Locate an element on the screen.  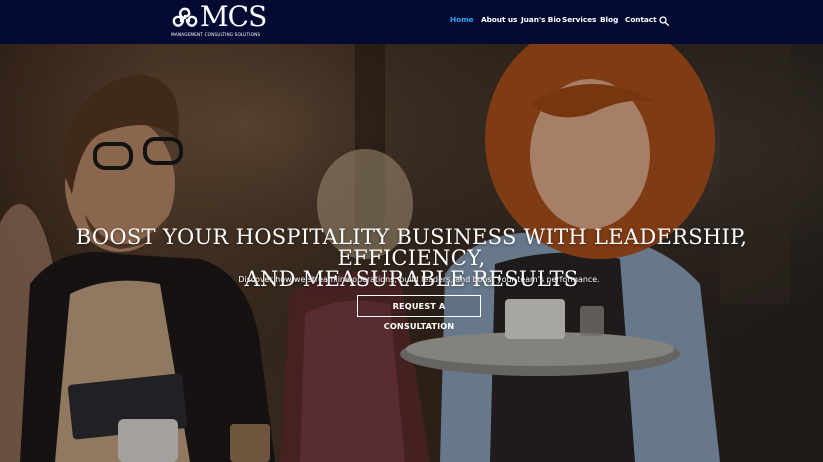
logo-subtitle: MANAGEMENT CONSULTING SOLUTIONS is located at coordinates (216, 35).